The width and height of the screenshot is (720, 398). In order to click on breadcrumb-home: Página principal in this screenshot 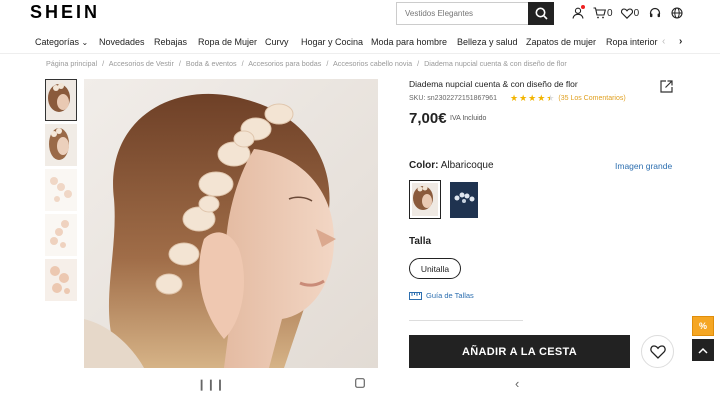, I will do `click(71, 63)`.